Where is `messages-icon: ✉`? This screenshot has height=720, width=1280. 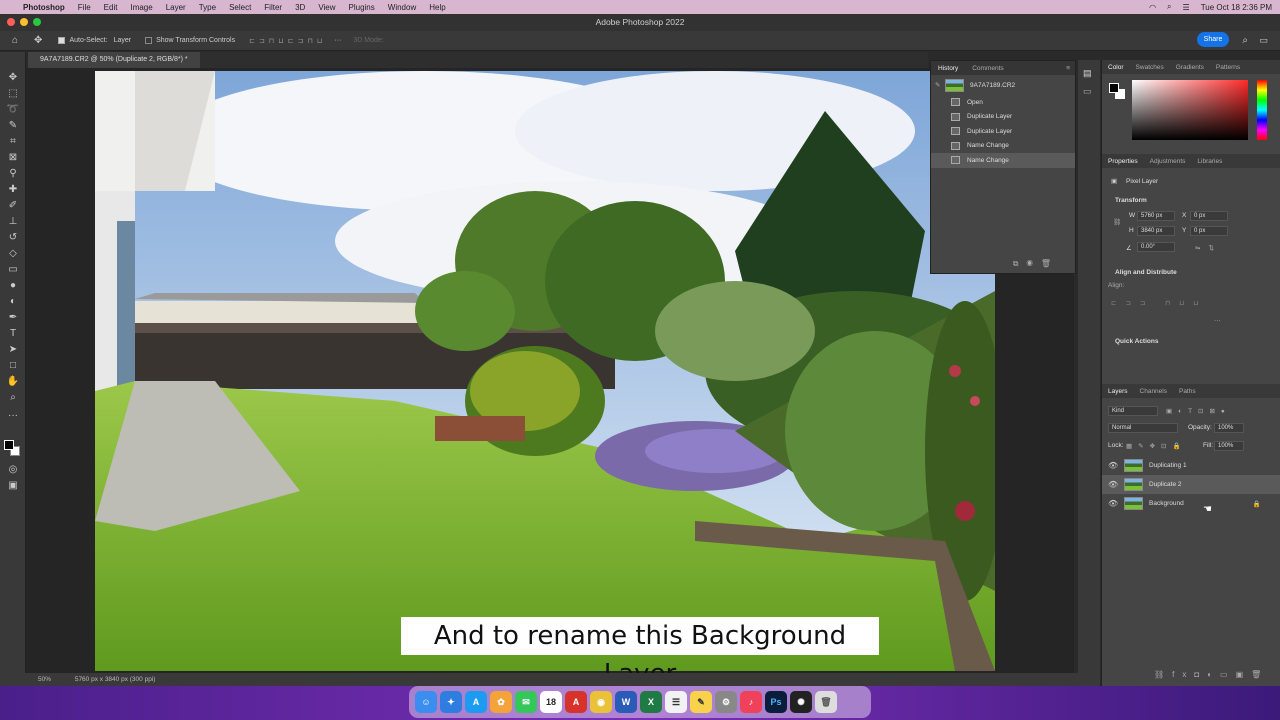 messages-icon: ✉ is located at coordinates (526, 702).